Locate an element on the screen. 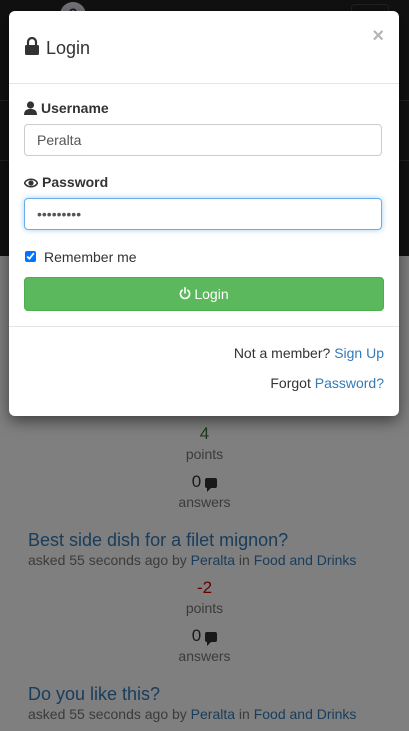 Image resolution: width=409 pixels, height=731 pixels. forgot-text: Forgot is located at coordinates (290, 383).